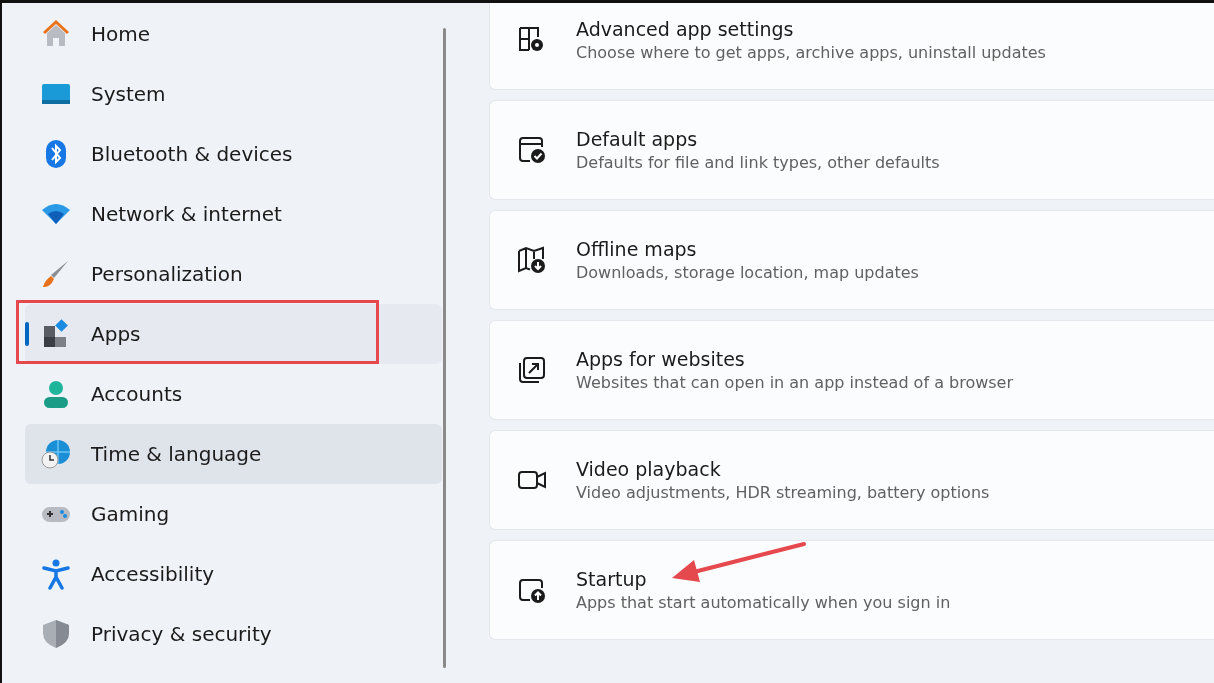  Describe the element at coordinates (795, 382) in the screenshot. I see `card-description: Websites that can open in an app instead of a browser` at that location.